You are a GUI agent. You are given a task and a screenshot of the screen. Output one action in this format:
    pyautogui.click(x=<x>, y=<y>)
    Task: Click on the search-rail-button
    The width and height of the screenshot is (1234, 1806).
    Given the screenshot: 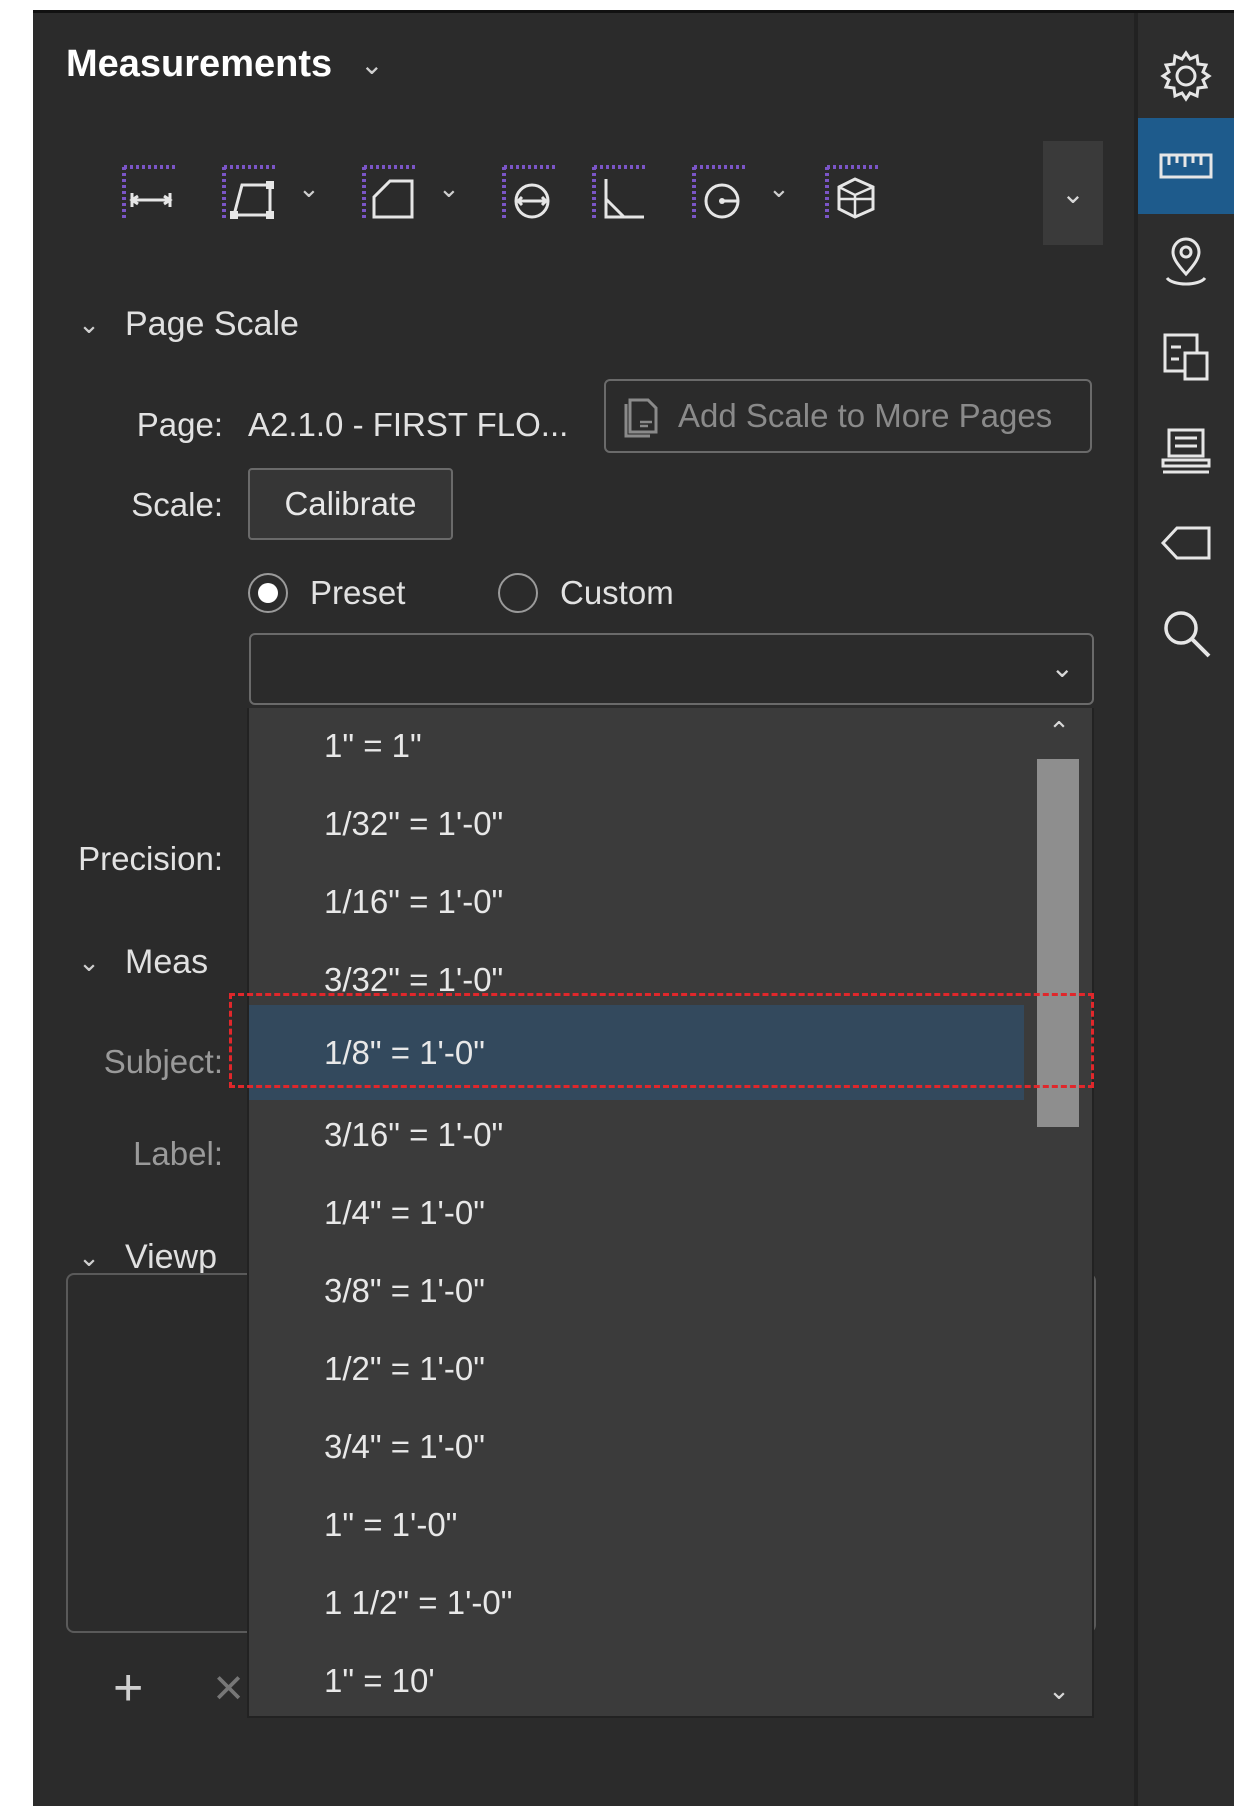 What is the action you would take?
    pyautogui.click(x=1186, y=633)
    